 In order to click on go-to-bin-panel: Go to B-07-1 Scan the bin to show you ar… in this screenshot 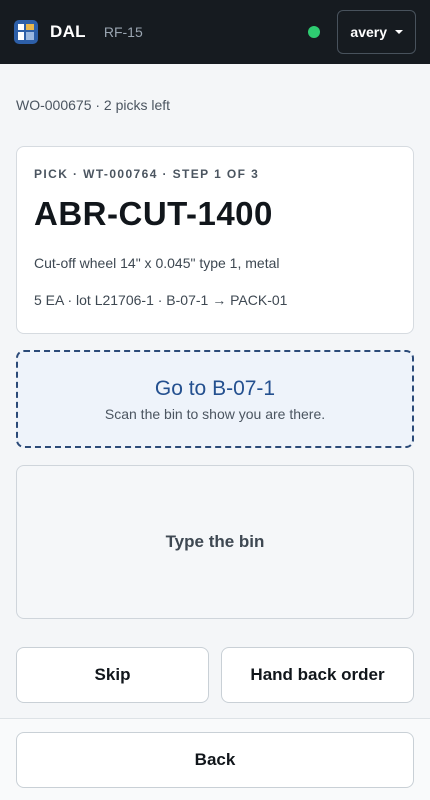, I will do `click(215, 399)`.